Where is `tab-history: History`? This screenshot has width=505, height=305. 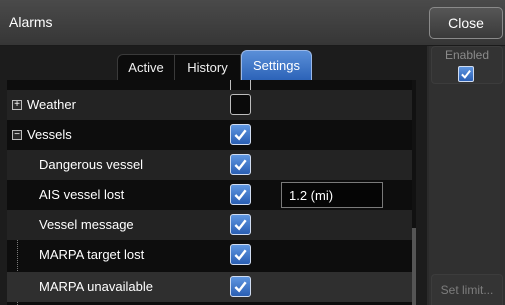 tab-history: History is located at coordinates (208, 67).